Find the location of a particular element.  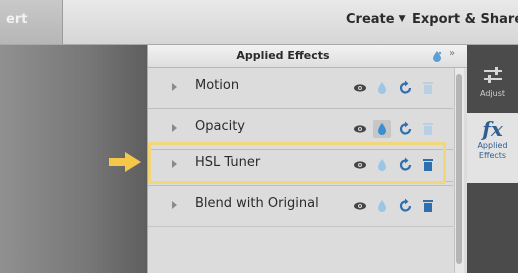

applied-effects-button: fx Applied Effects is located at coordinates (492, 148).